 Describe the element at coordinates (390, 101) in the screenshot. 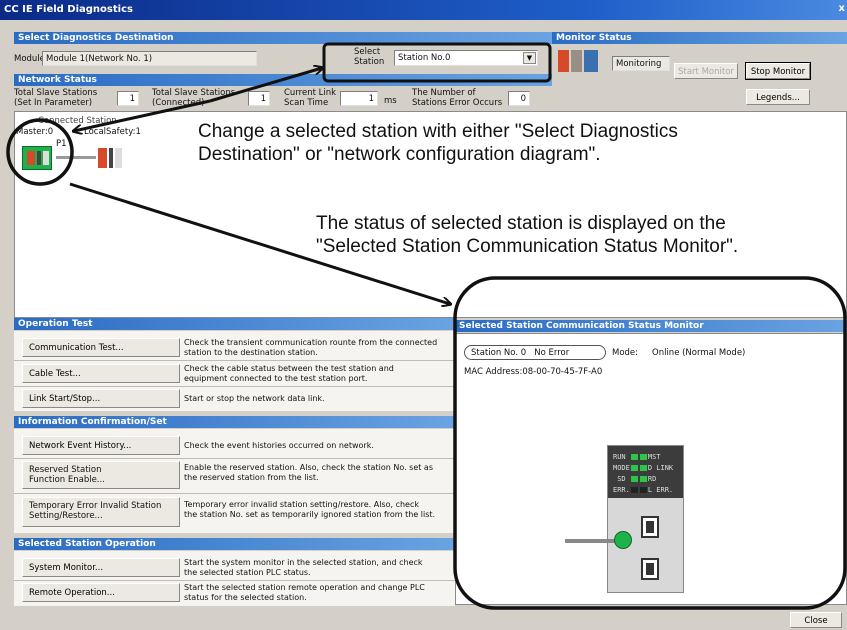

I see `scan-time-unit: ms` at that location.